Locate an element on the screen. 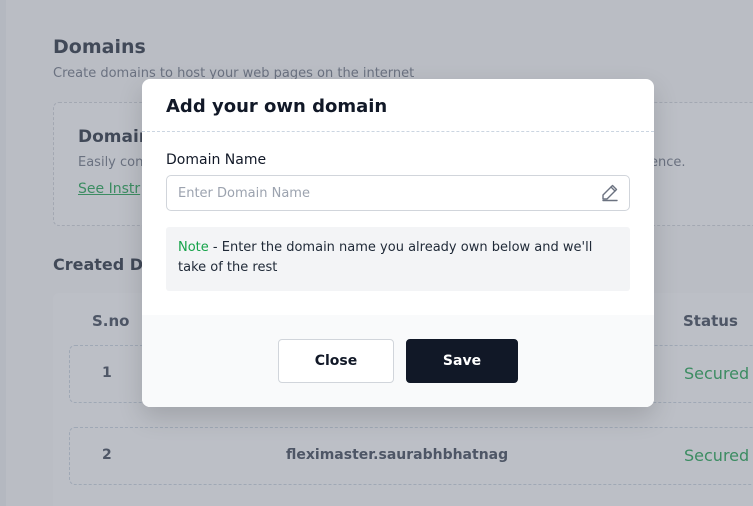  note-label: Note is located at coordinates (193, 247).